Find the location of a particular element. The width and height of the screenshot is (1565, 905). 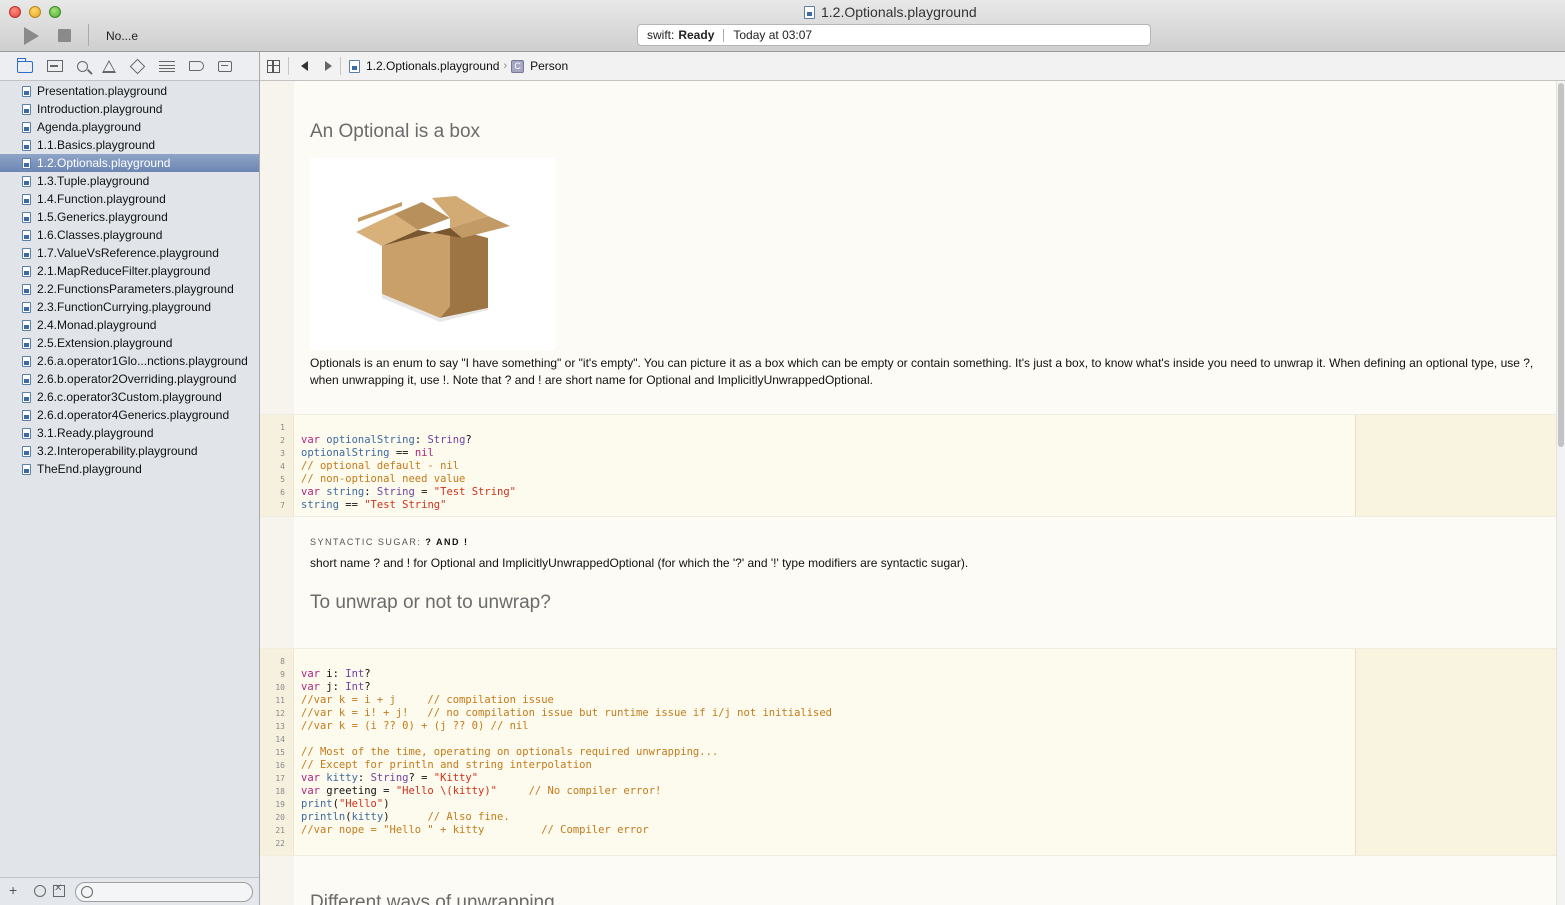

doc-subheading-syntactic-sugar: SYNTACTIC SUGAR: ? AND ! is located at coordinates (389, 542).